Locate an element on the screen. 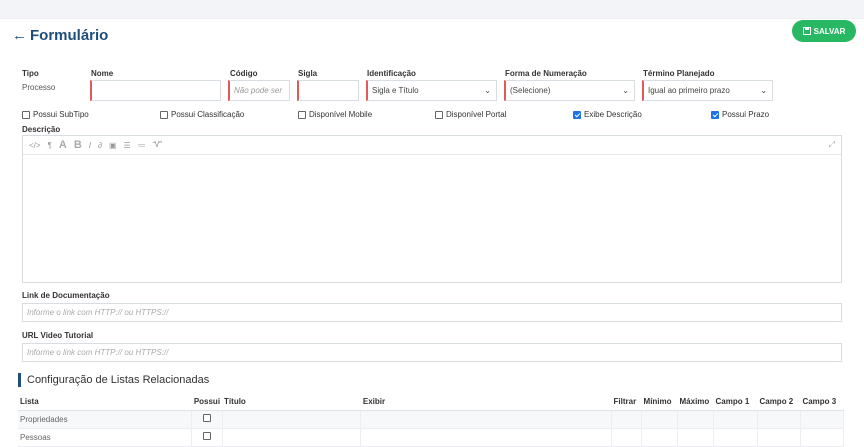 This screenshot has width=864, height=447. termino-label: Término Planejado is located at coordinates (679, 73).